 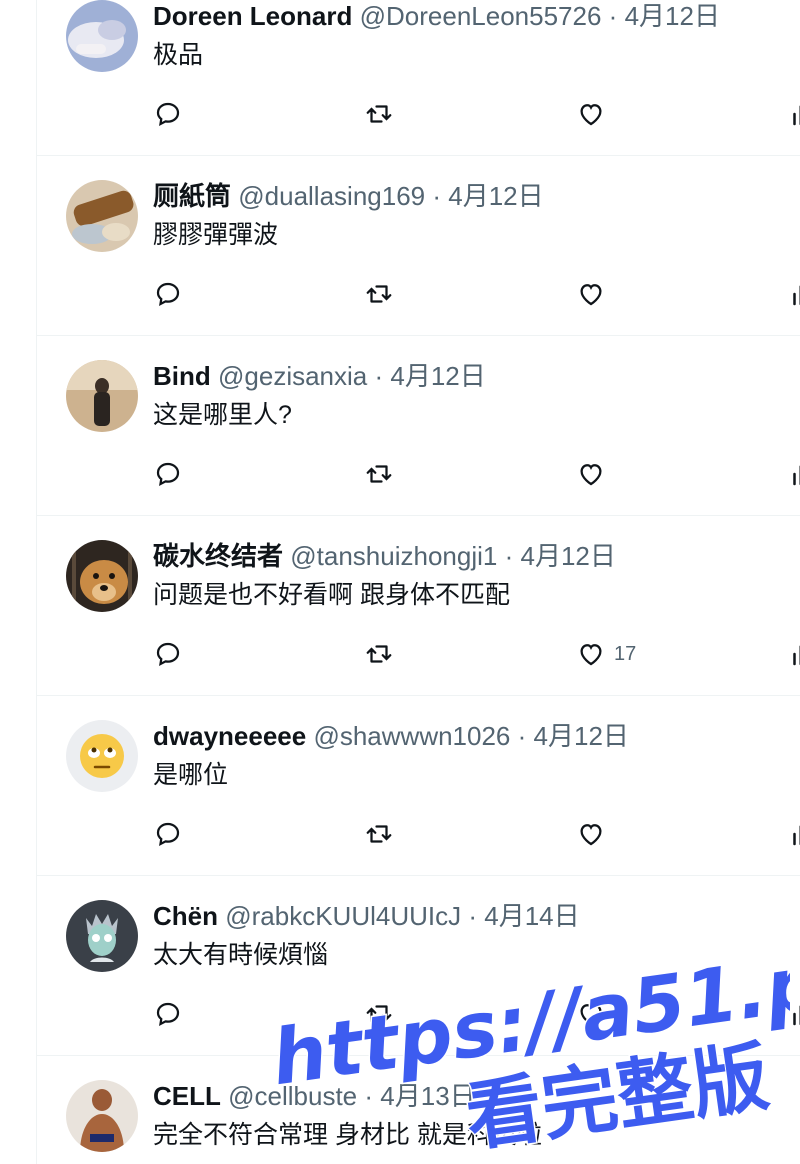 I want to click on user-handle: @cellbuste, so click(x=292, y=1096).